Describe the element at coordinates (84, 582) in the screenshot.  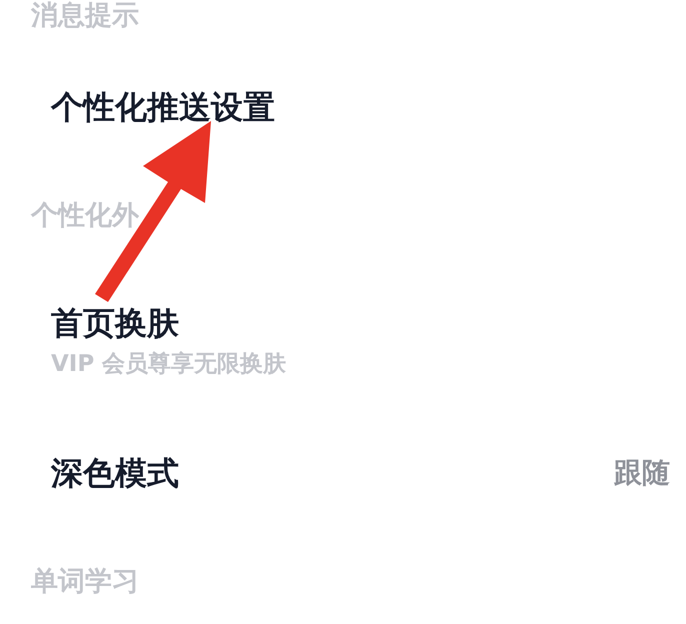
I see `section-header: 单词学习` at that location.